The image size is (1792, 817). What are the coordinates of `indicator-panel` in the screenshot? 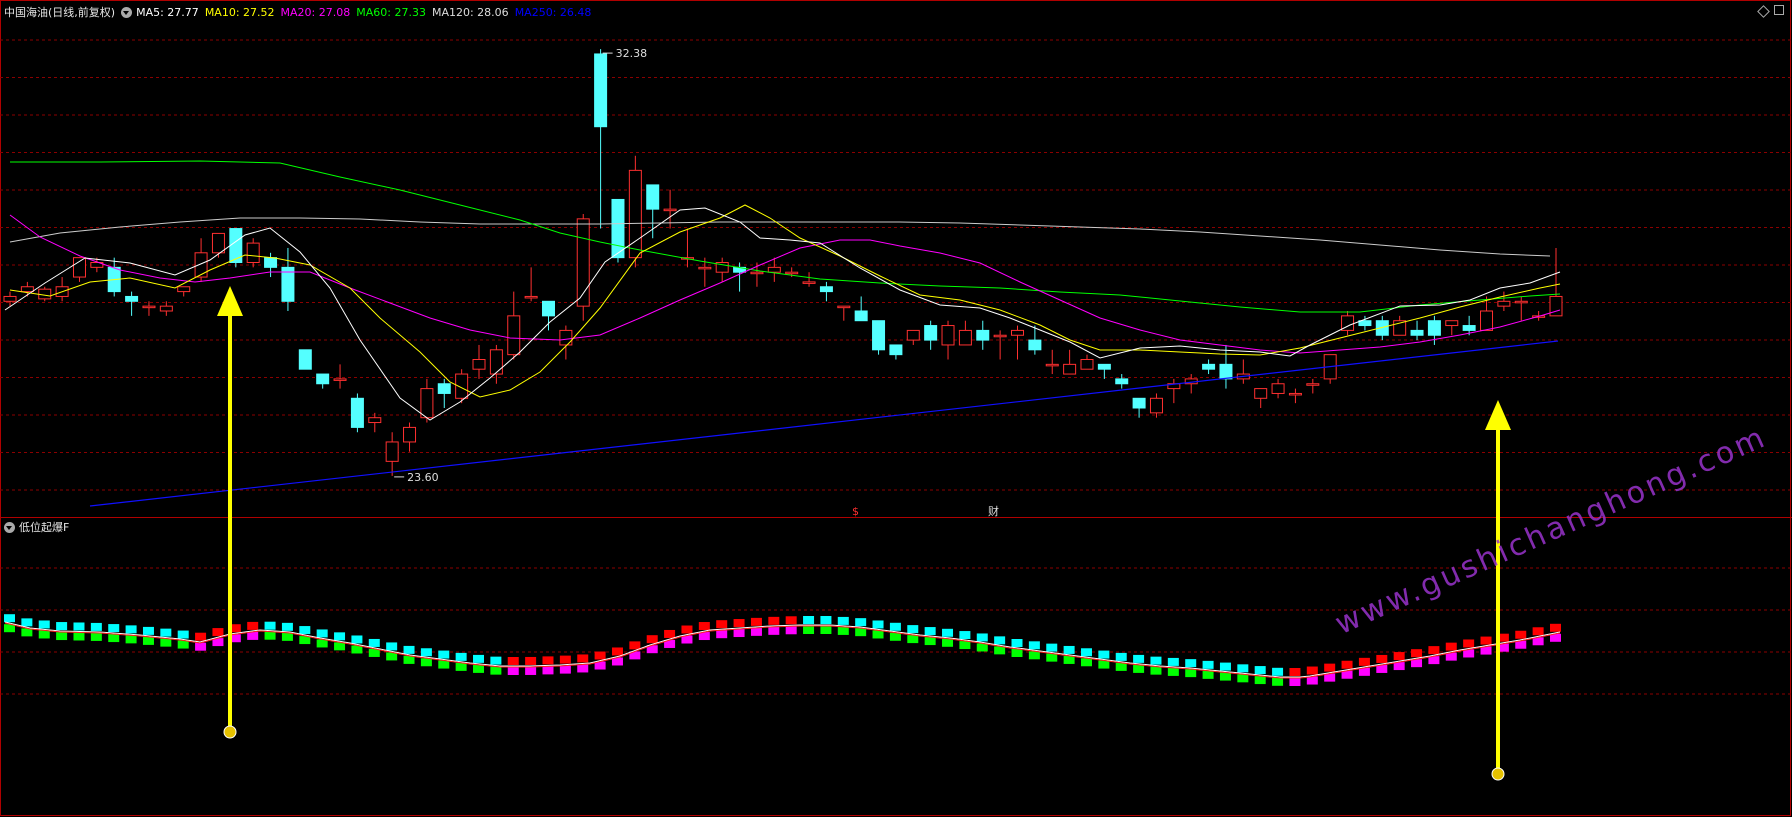 It's located at (782, 650).